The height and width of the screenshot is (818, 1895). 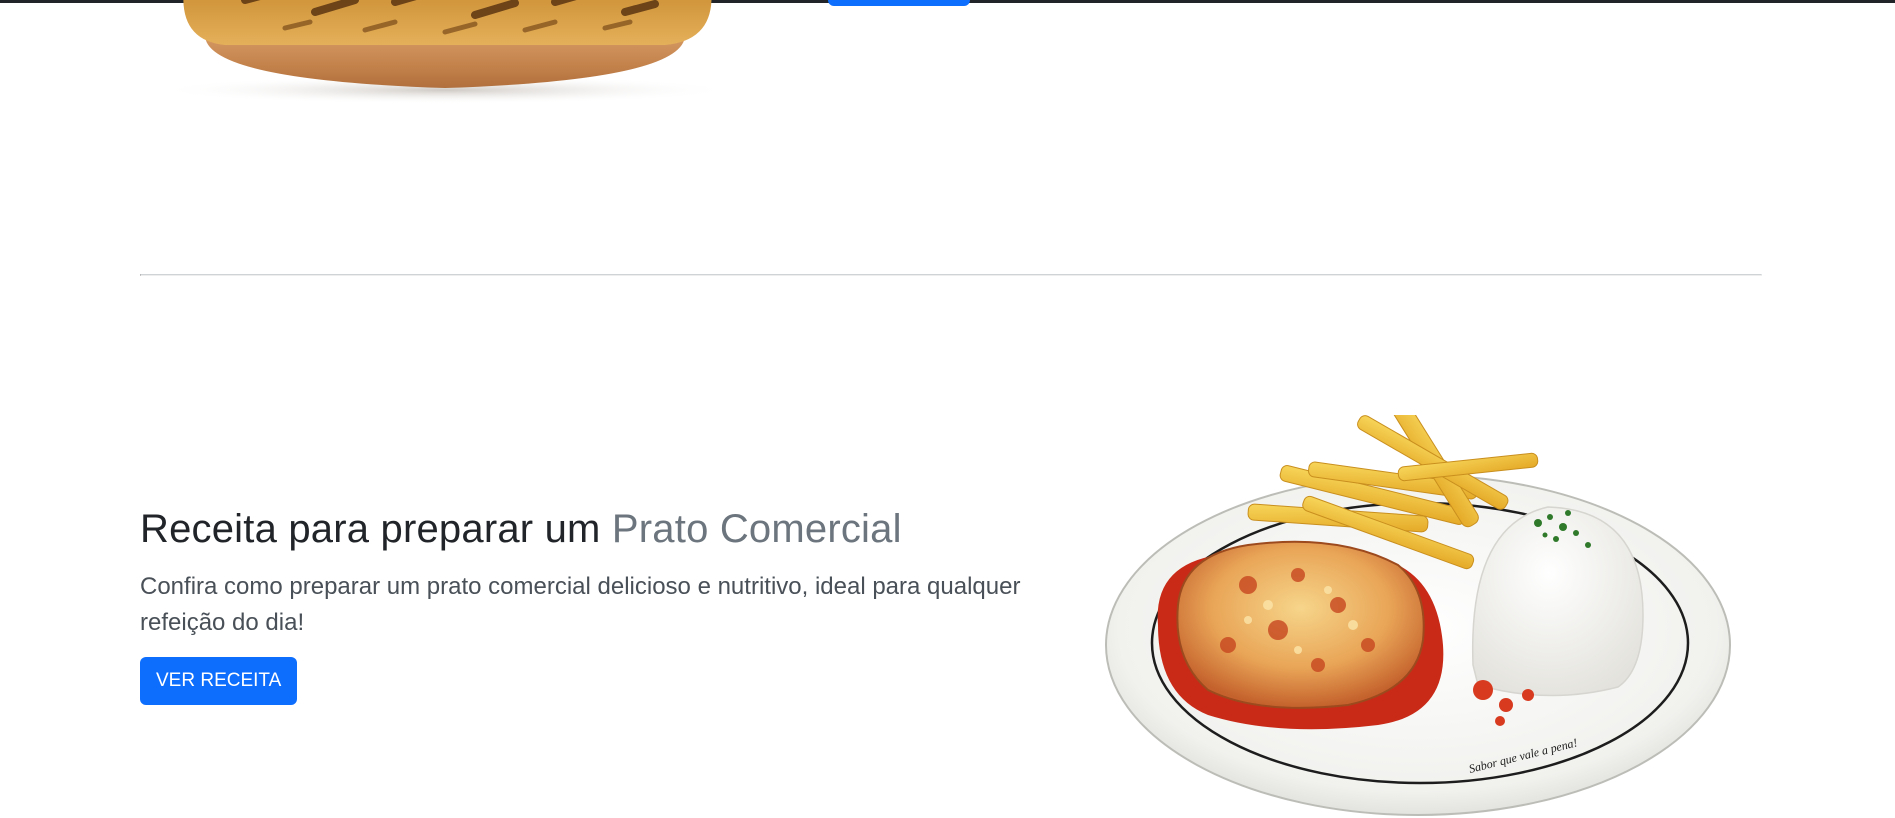 What do you see at coordinates (951, 275) in the screenshot?
I see `section-divider` at bounding box center [951, 275].